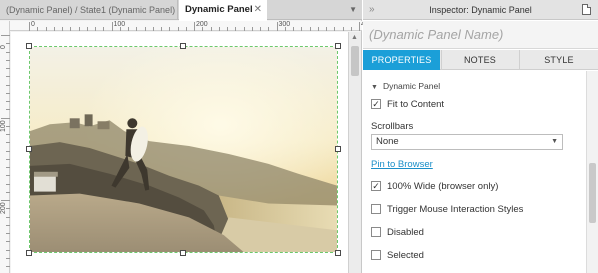 This screenshot has height=273, width=598. I want to click on hundred-percent-wide-option: ✓ 100% Wide (browser only), so click(434, 188).